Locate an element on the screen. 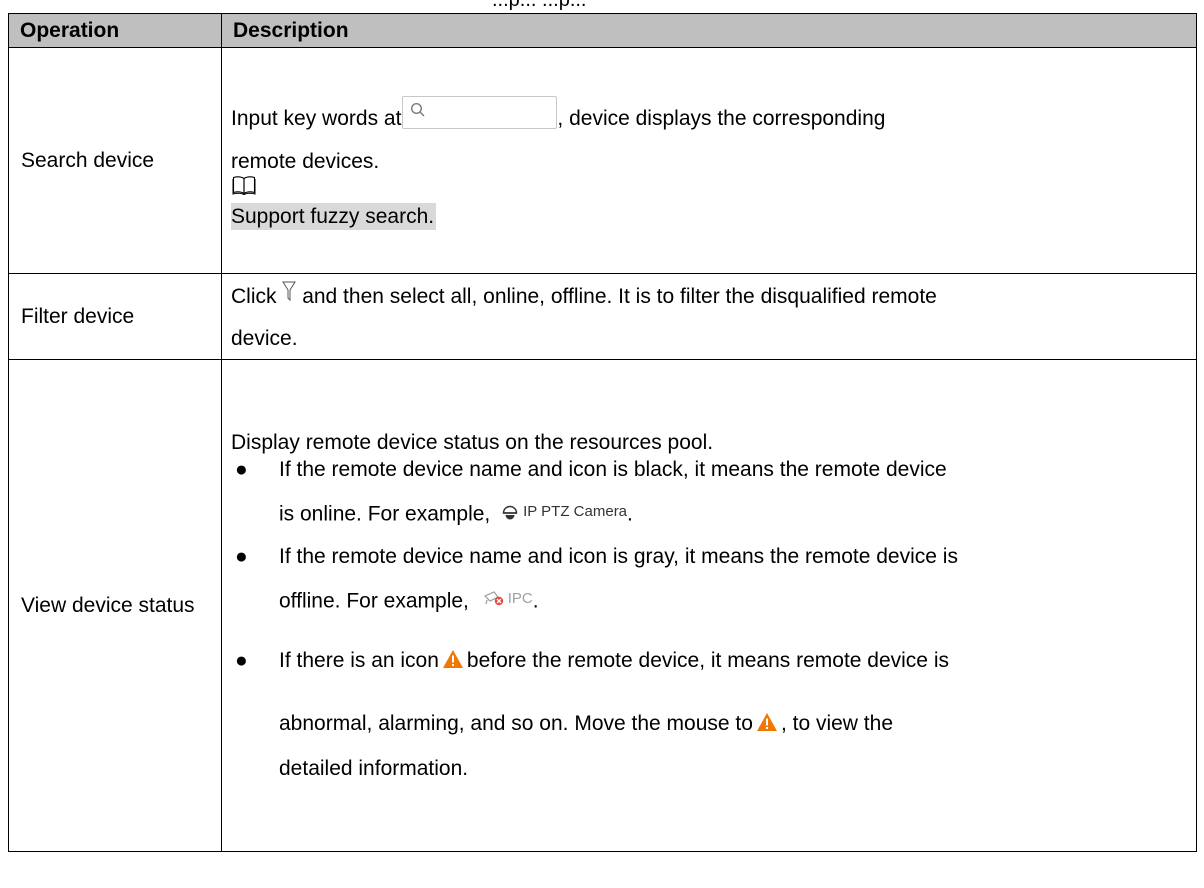 The image size is (1204, 888). camera-icon is located at coordinates (510, 512).